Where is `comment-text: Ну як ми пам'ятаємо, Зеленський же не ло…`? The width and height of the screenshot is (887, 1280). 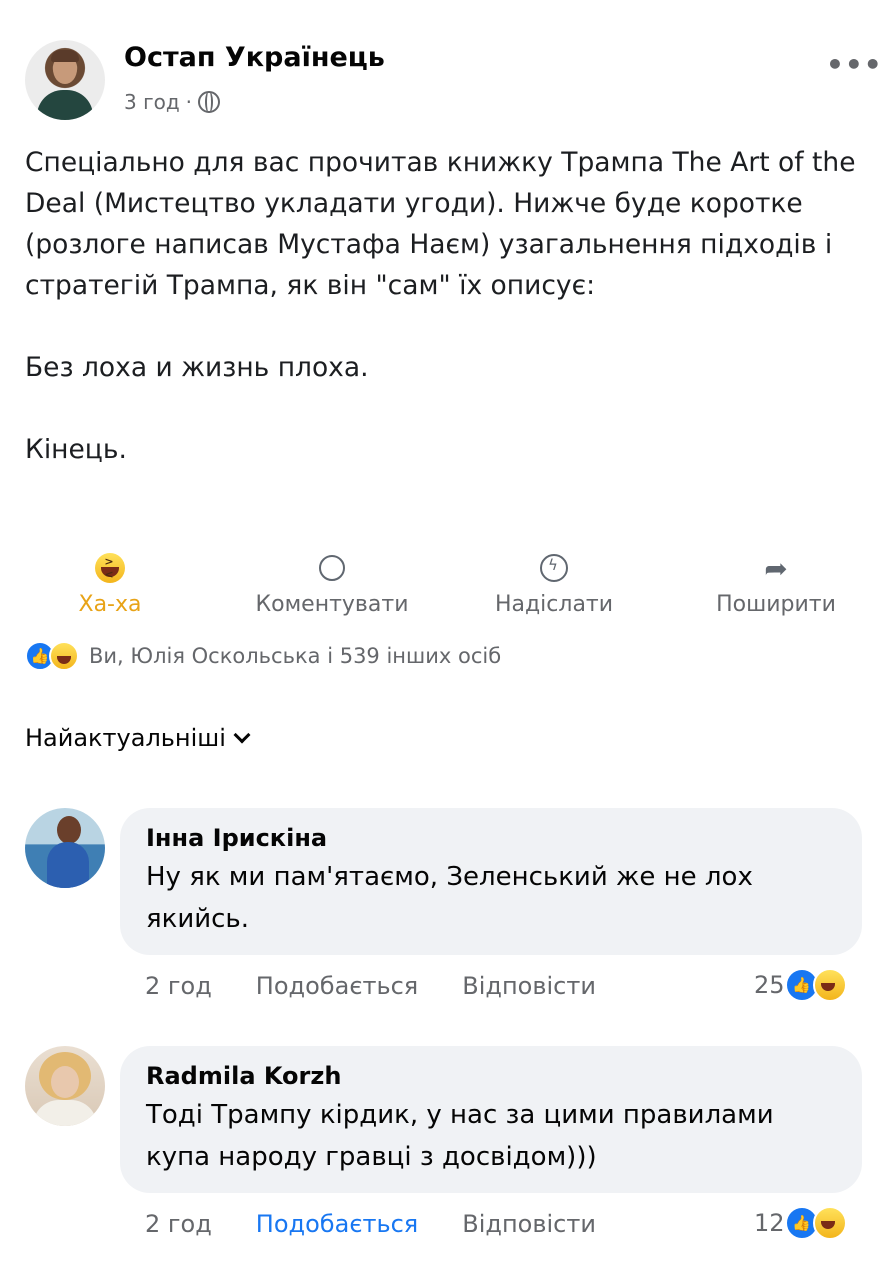 comment-text: Ну як ми пам'ятаємо, Зеленський же не ло… is located at coordinates (449, 898).